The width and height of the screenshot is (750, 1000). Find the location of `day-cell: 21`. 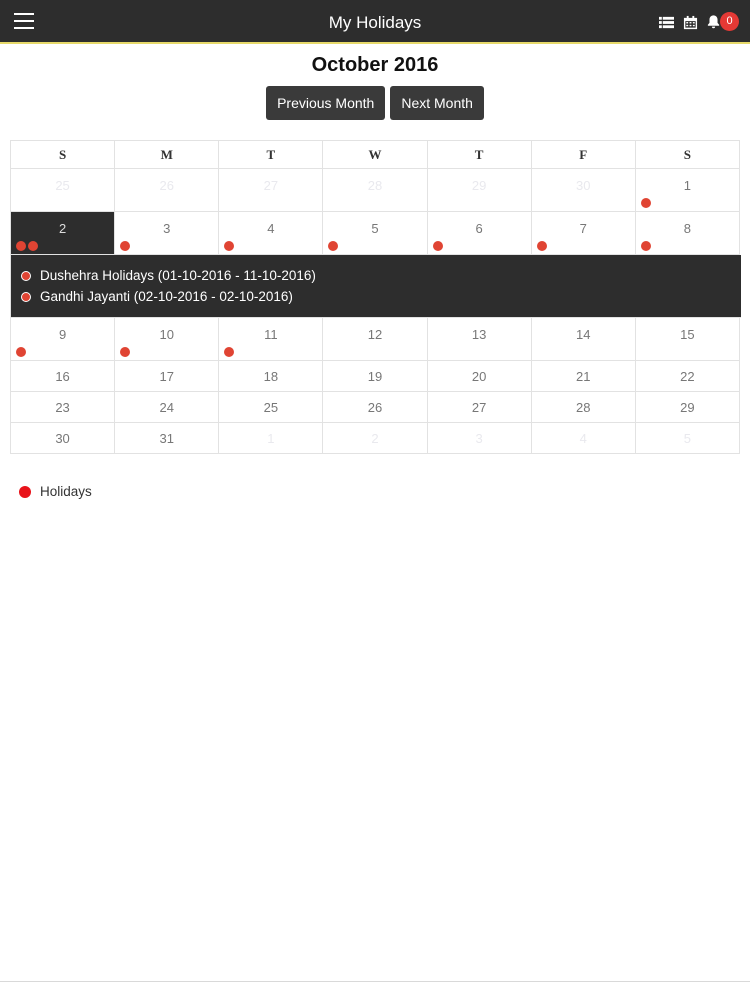

day-cell: 21 is located at coordinates (583, 376).